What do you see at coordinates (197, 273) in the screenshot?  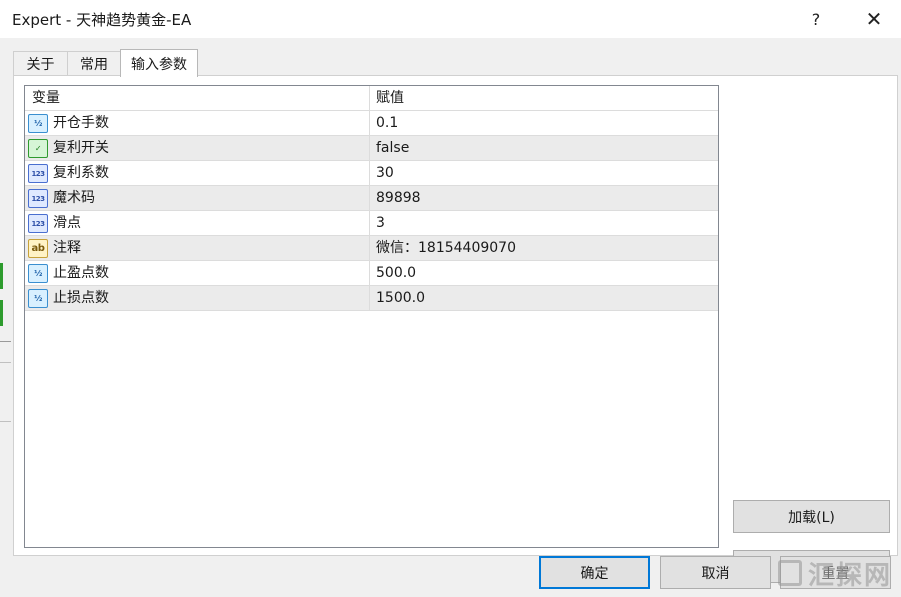 I see `variable-cell: ½ 止盈点数` at bounding box center [197, 273].